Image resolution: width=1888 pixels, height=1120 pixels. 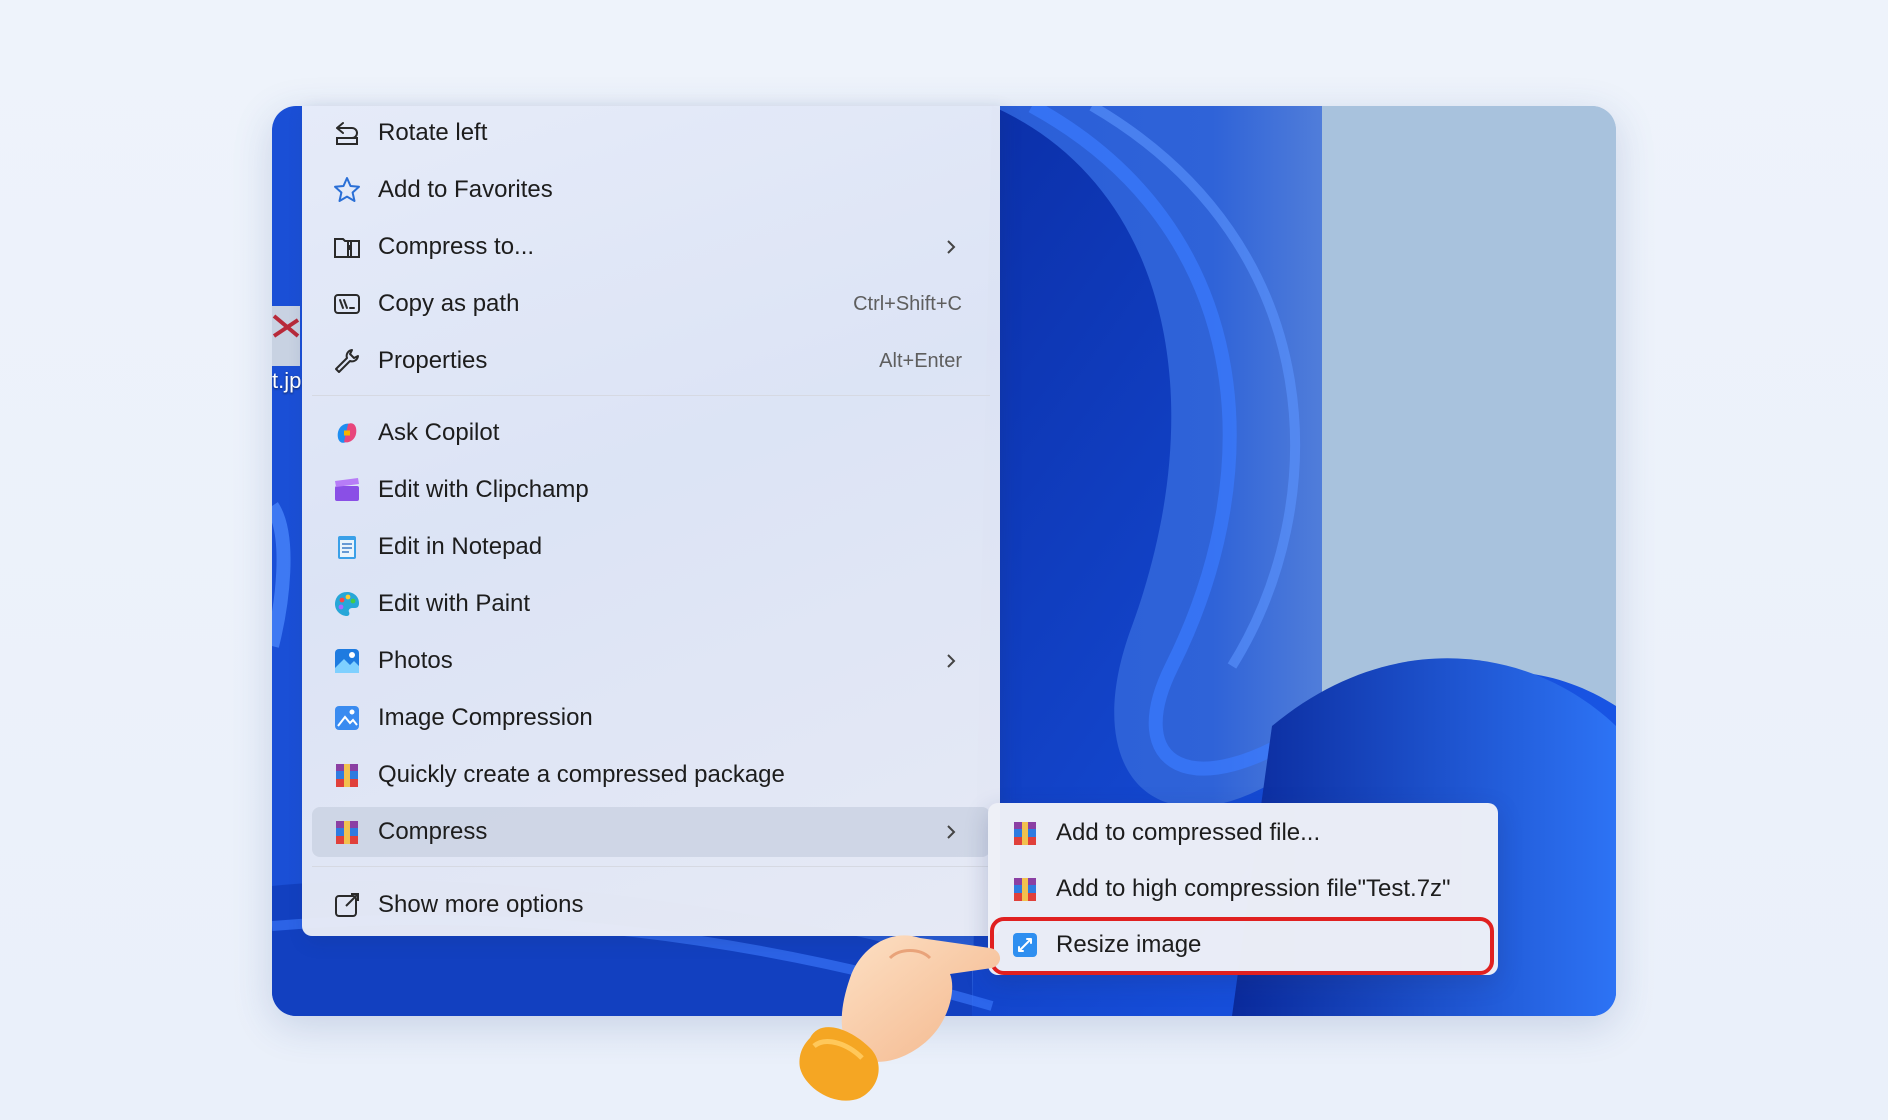 I want to click on menu-item-photos: Photos, so click(x=651, y=661).